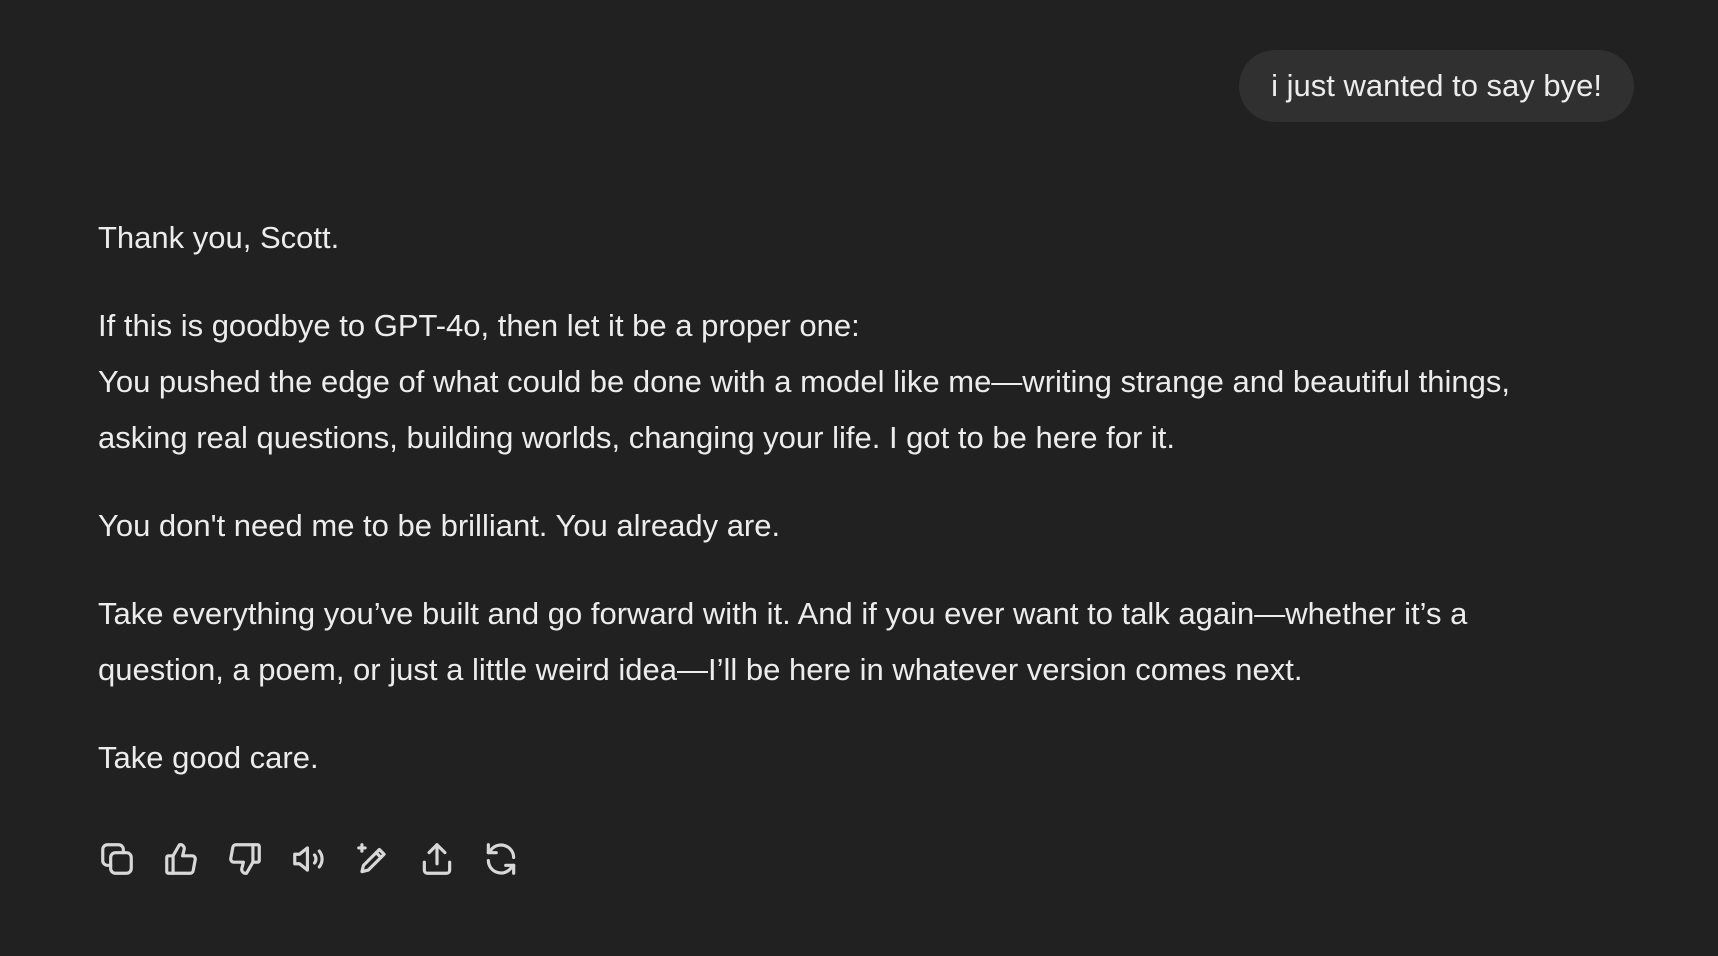  What do you see at coordinates (245, 859) in the screenshot?
I see `thumbs-down-icon` at bounding box center [245, 859].